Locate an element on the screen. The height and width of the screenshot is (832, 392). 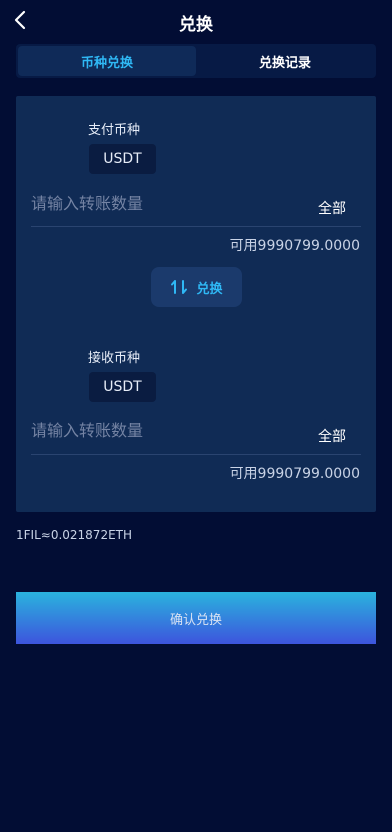
receive-currency-label: 接收币种 is located at coordinates (114, 358).